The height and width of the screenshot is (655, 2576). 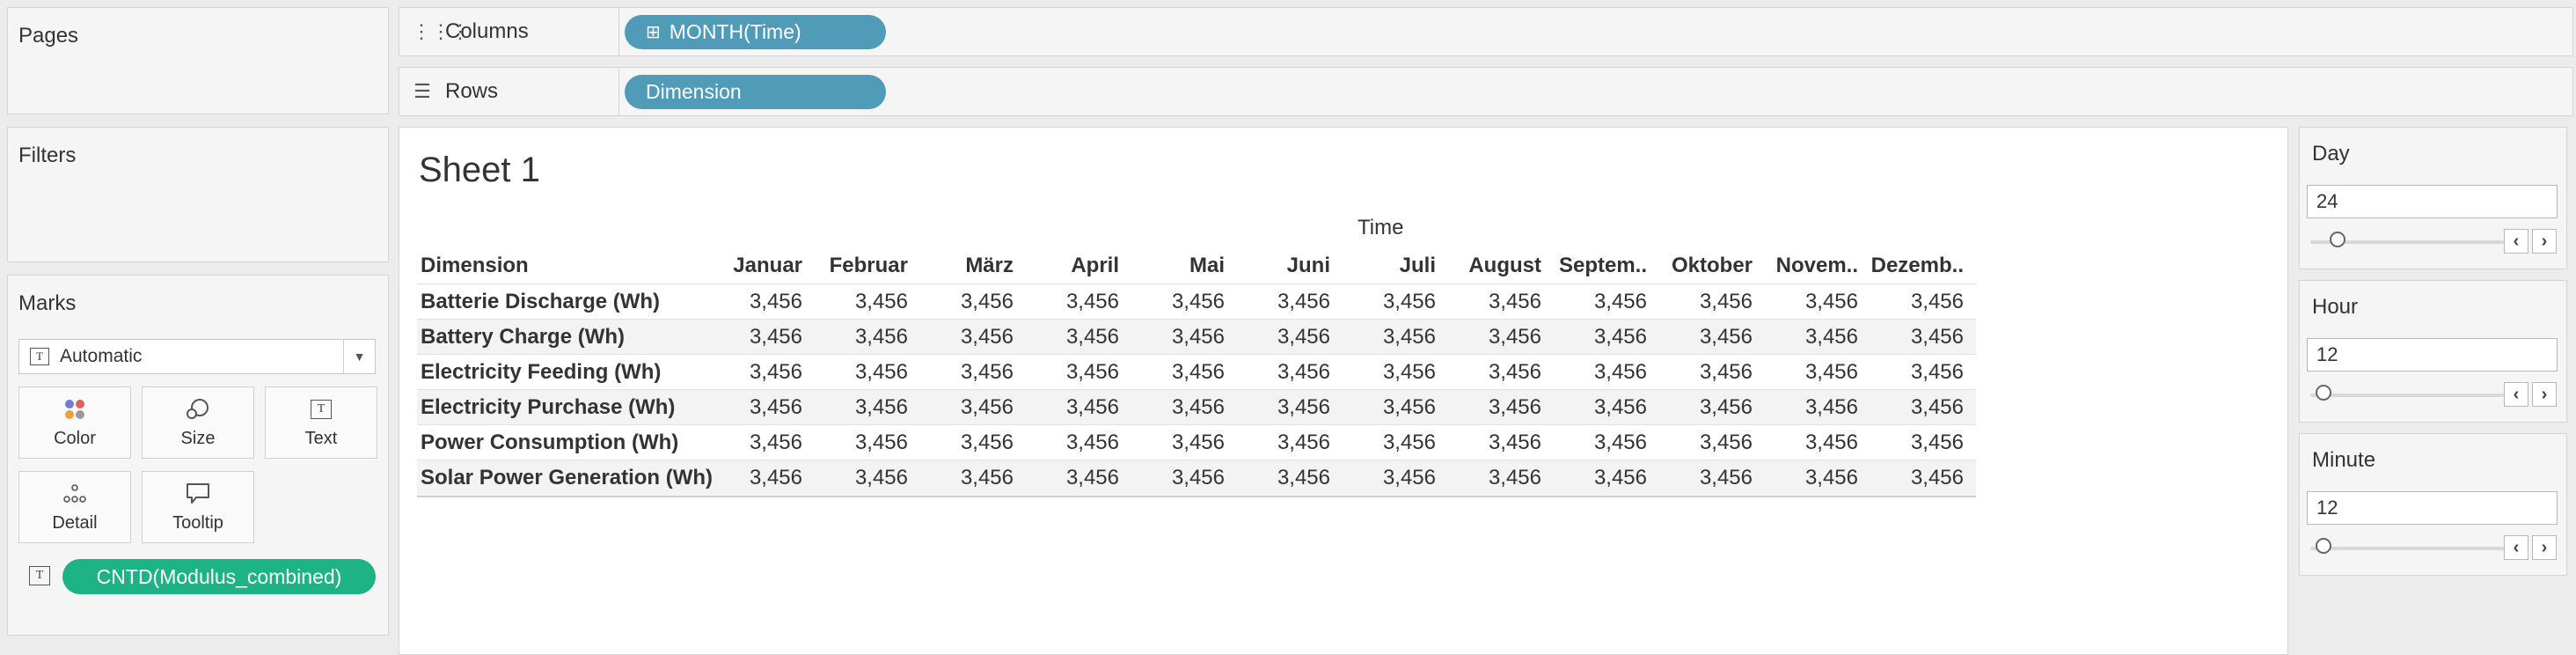 What do you see at coordinates (2337, 239) in the screenshot?
I see `day-slider-thumb` at bounding box center [2337, 239].